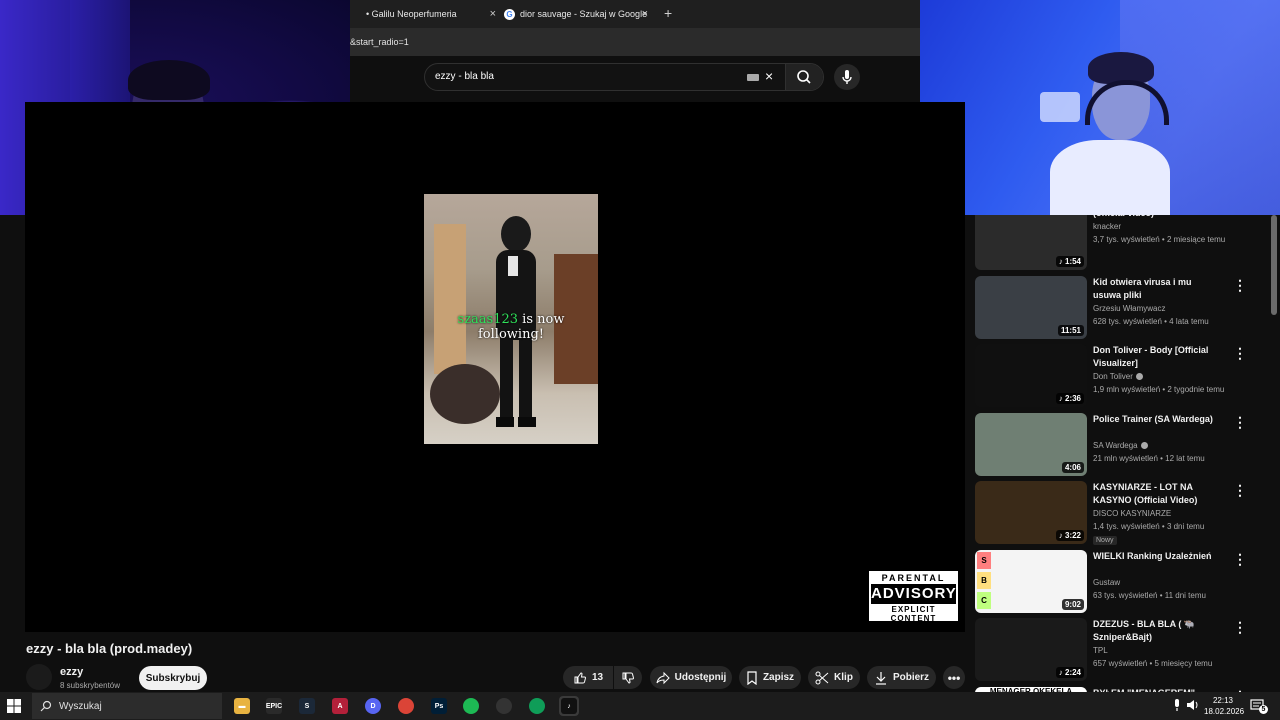 This screenshot has width=1280, height=720. What do you see at coordinates (1031, 375) in the screenshot?
I see `video-thumbnail: ♪ 2:36` at bounding box center [1031, 375].